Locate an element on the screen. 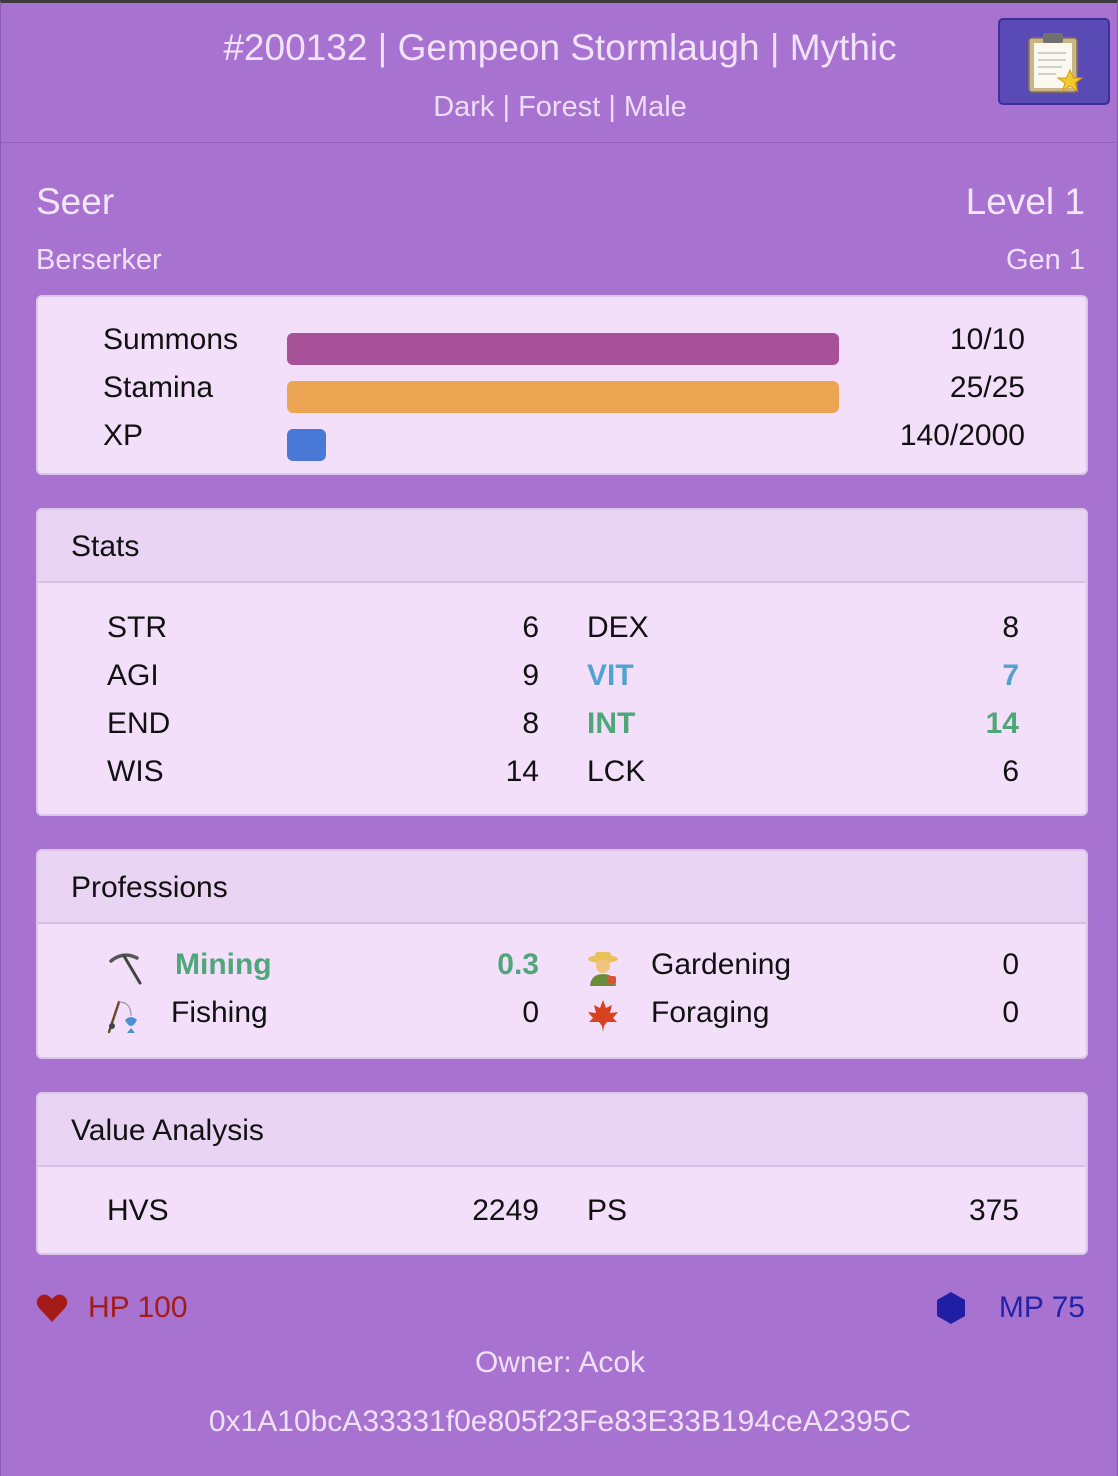  bar-row-xp: XP 140/2000 is located at coordinates (562, 440).